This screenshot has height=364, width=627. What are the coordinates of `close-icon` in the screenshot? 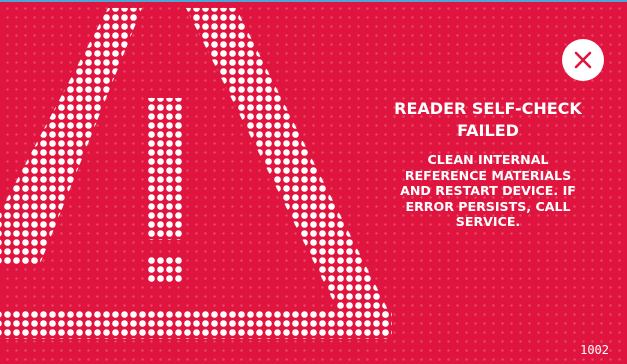 It's located at (583, 60).